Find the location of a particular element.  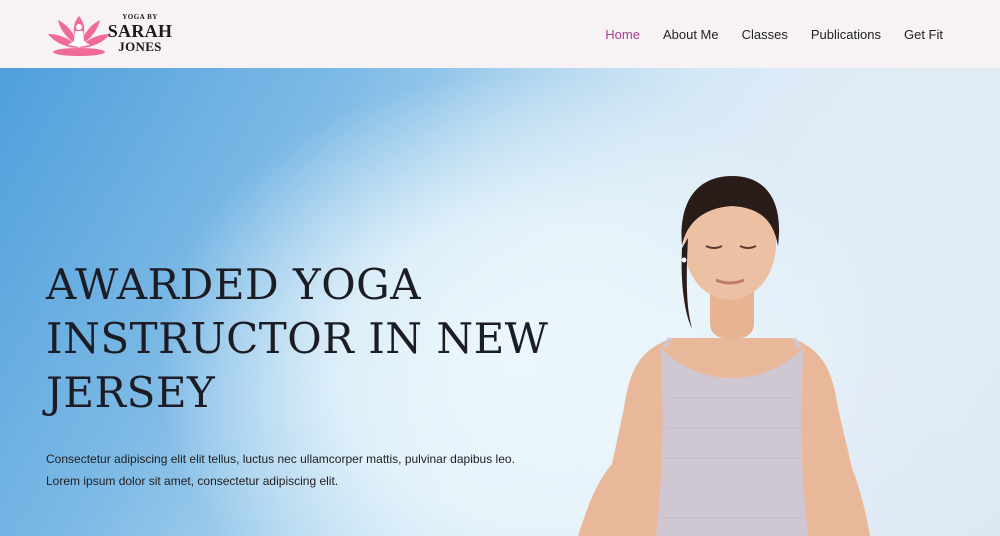

nav-item-about-me: About Me is located at coordinates (691, 34).